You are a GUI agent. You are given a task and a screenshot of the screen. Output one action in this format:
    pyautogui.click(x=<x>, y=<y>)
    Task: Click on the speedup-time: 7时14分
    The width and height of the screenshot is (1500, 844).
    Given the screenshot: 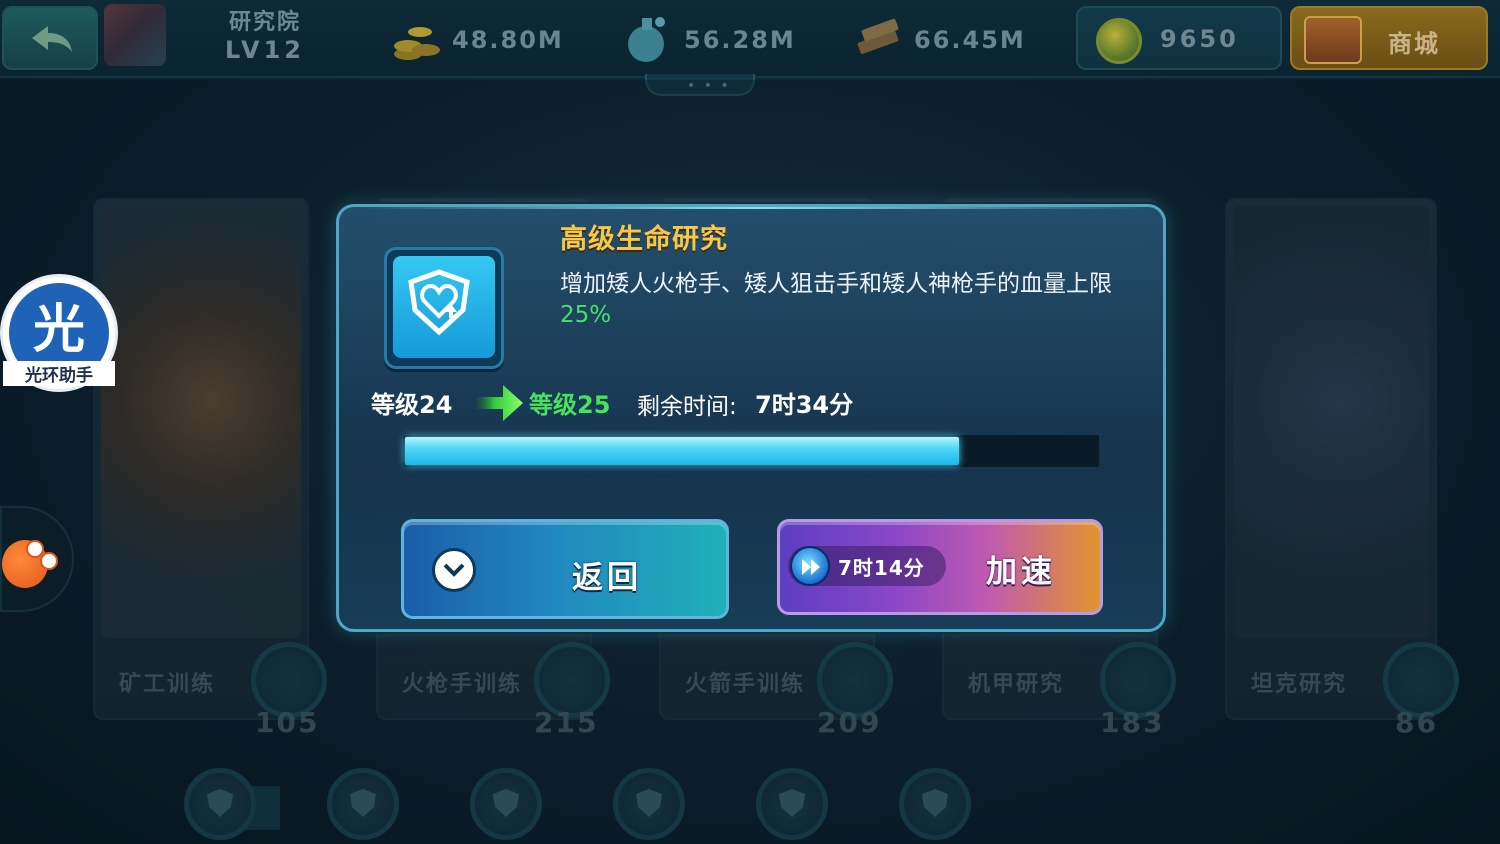 What is the action you would take?
    pyautogui.click(x=881, y=568)
    